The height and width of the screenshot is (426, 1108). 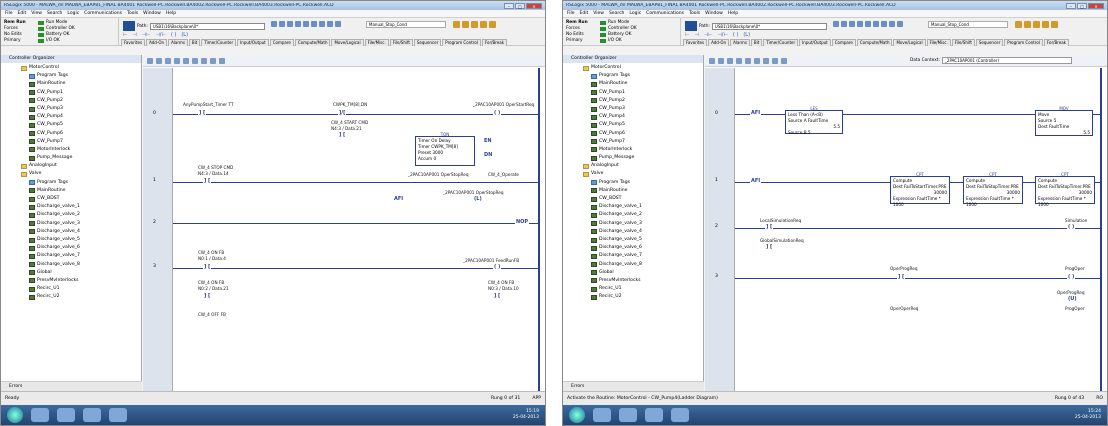 What do you see at coordinates (71, 125) in the screenshot?
I see `tree-node-cw-pump5: CW_Pump5` at bounding box center [71, 125].